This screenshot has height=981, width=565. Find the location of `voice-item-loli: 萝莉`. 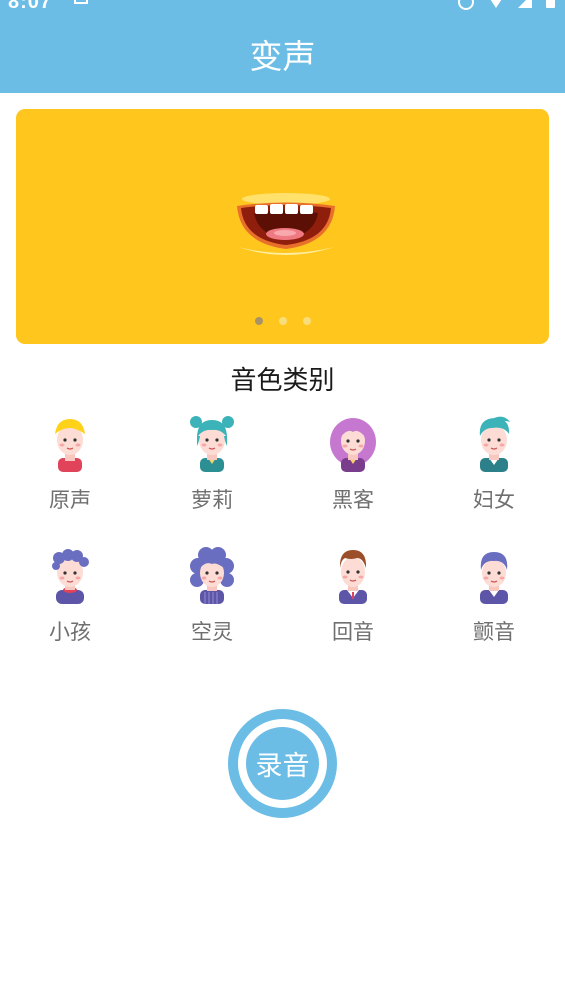

voice-item-loli: 萝莉 is located at coordinates (212, 463).